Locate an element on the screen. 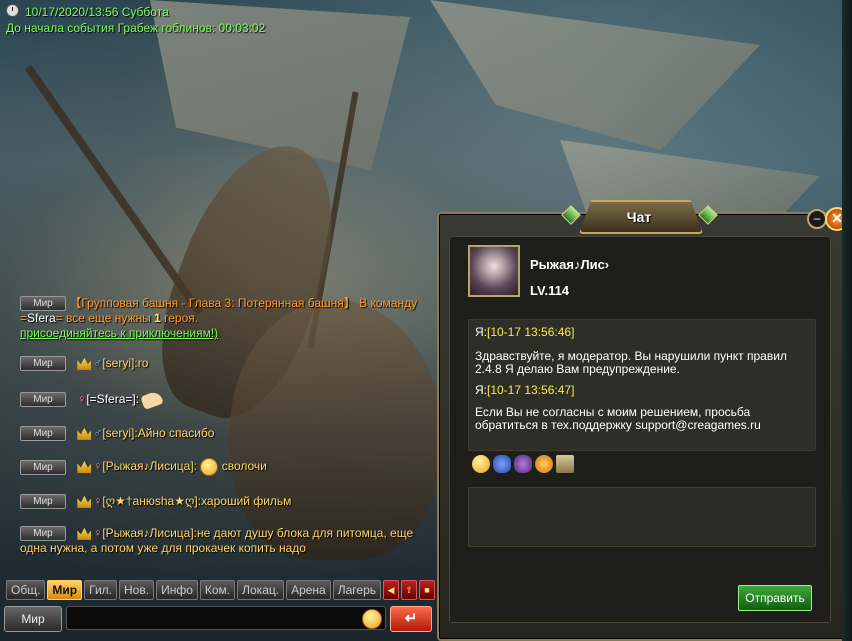  chat-message: Мир ♂[seryi]:ro is located at coordinates (225, 364).